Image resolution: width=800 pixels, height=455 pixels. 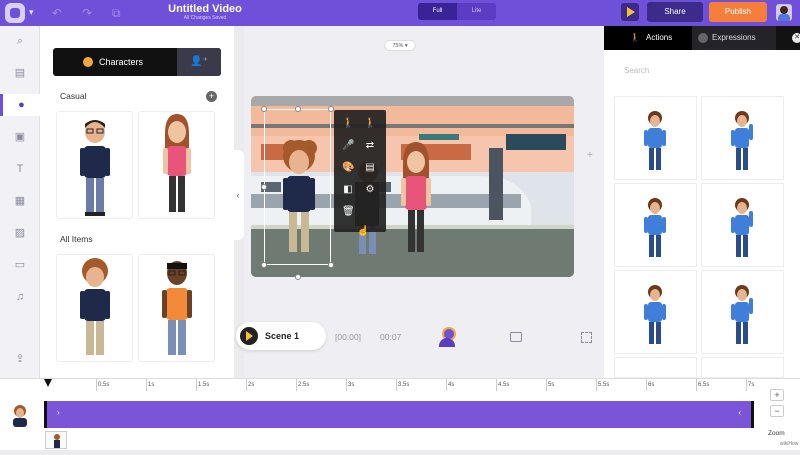 What do you see at coordinates (400, 45) in the screenshot?
I see `zoom-select: 75% ▾` at bounding box center [400, 45].